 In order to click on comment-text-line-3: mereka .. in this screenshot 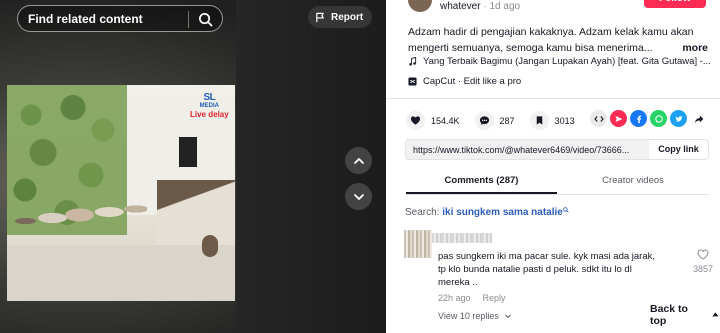, I will do `click(458, 282)`.